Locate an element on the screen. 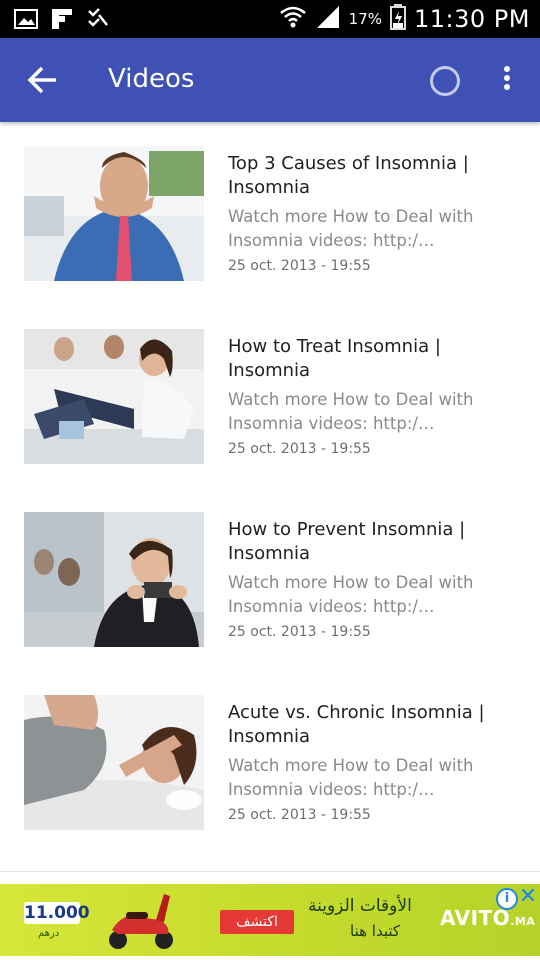 This screenshot has width=540, height=960. battery-percent: 17% is located at coordinates (365, 19).